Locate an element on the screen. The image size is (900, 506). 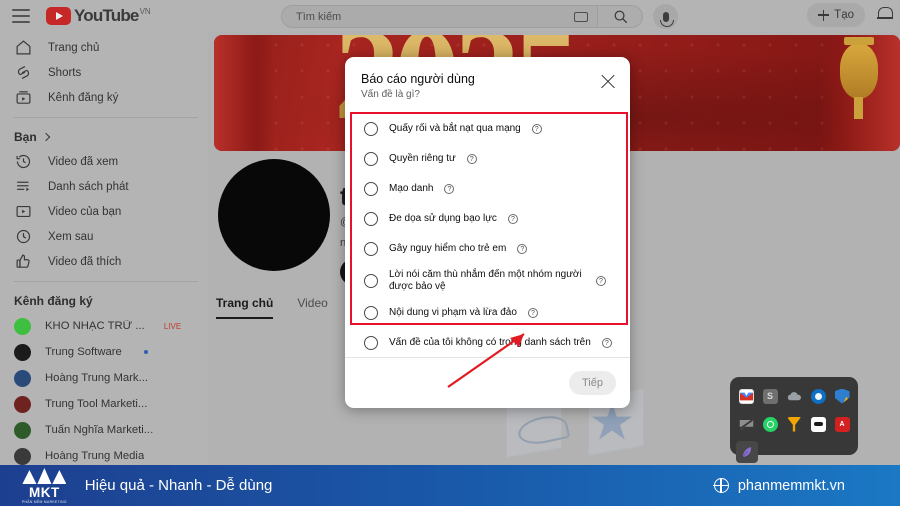
report-option-label: Mạo danh is located at coordinates (411, 188).